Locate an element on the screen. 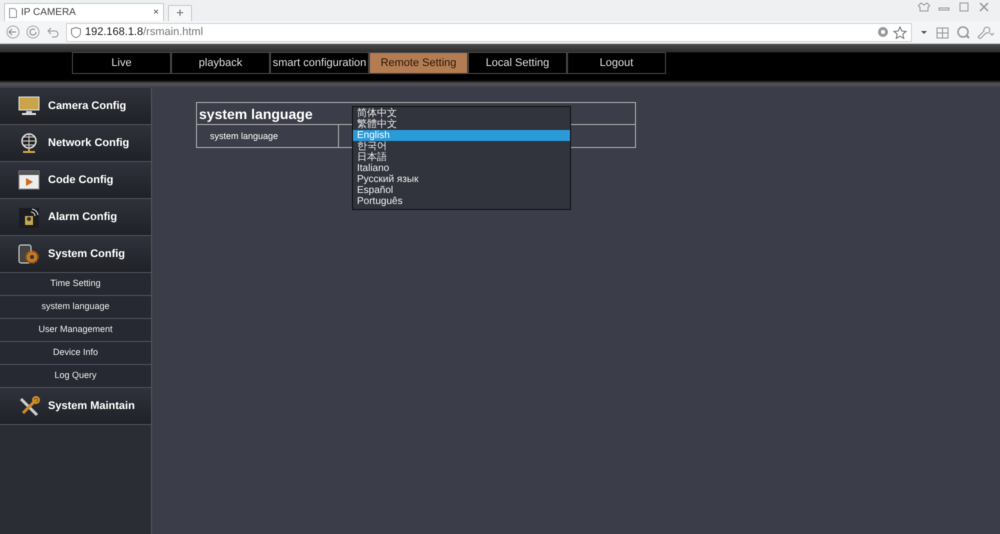 This screenshot has width=1000, height=534. sidebar-label: System Config is located at coordinates (87, 254).